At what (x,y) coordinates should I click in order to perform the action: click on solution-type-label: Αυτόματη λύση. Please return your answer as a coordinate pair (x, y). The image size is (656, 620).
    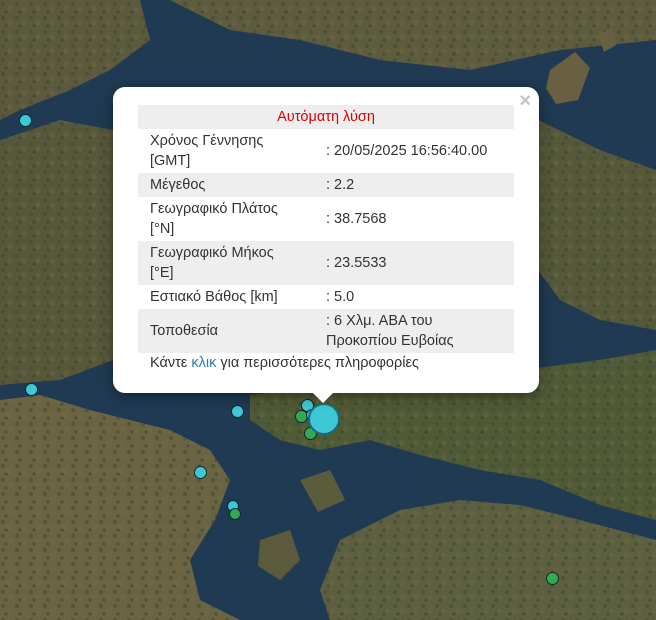
    Looking at the image, I should click on (326, 117).